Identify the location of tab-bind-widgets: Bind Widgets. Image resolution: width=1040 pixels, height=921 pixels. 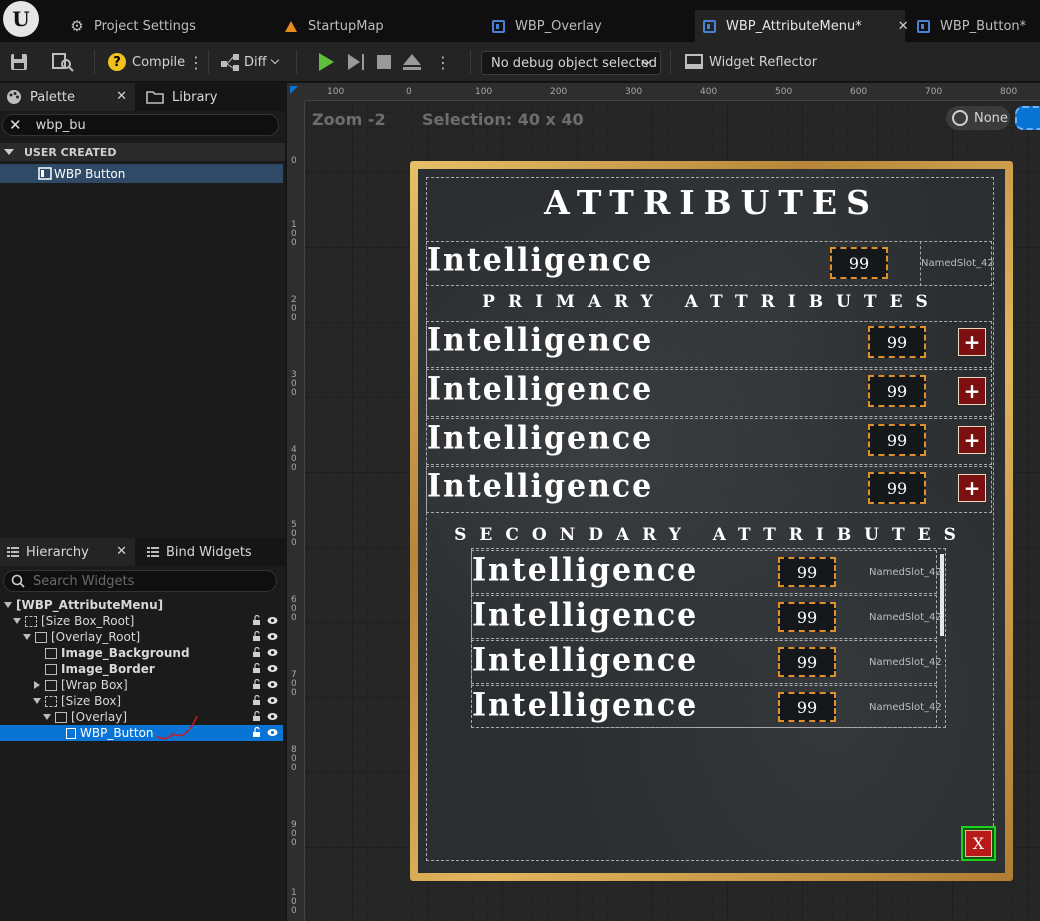
(212, 552).